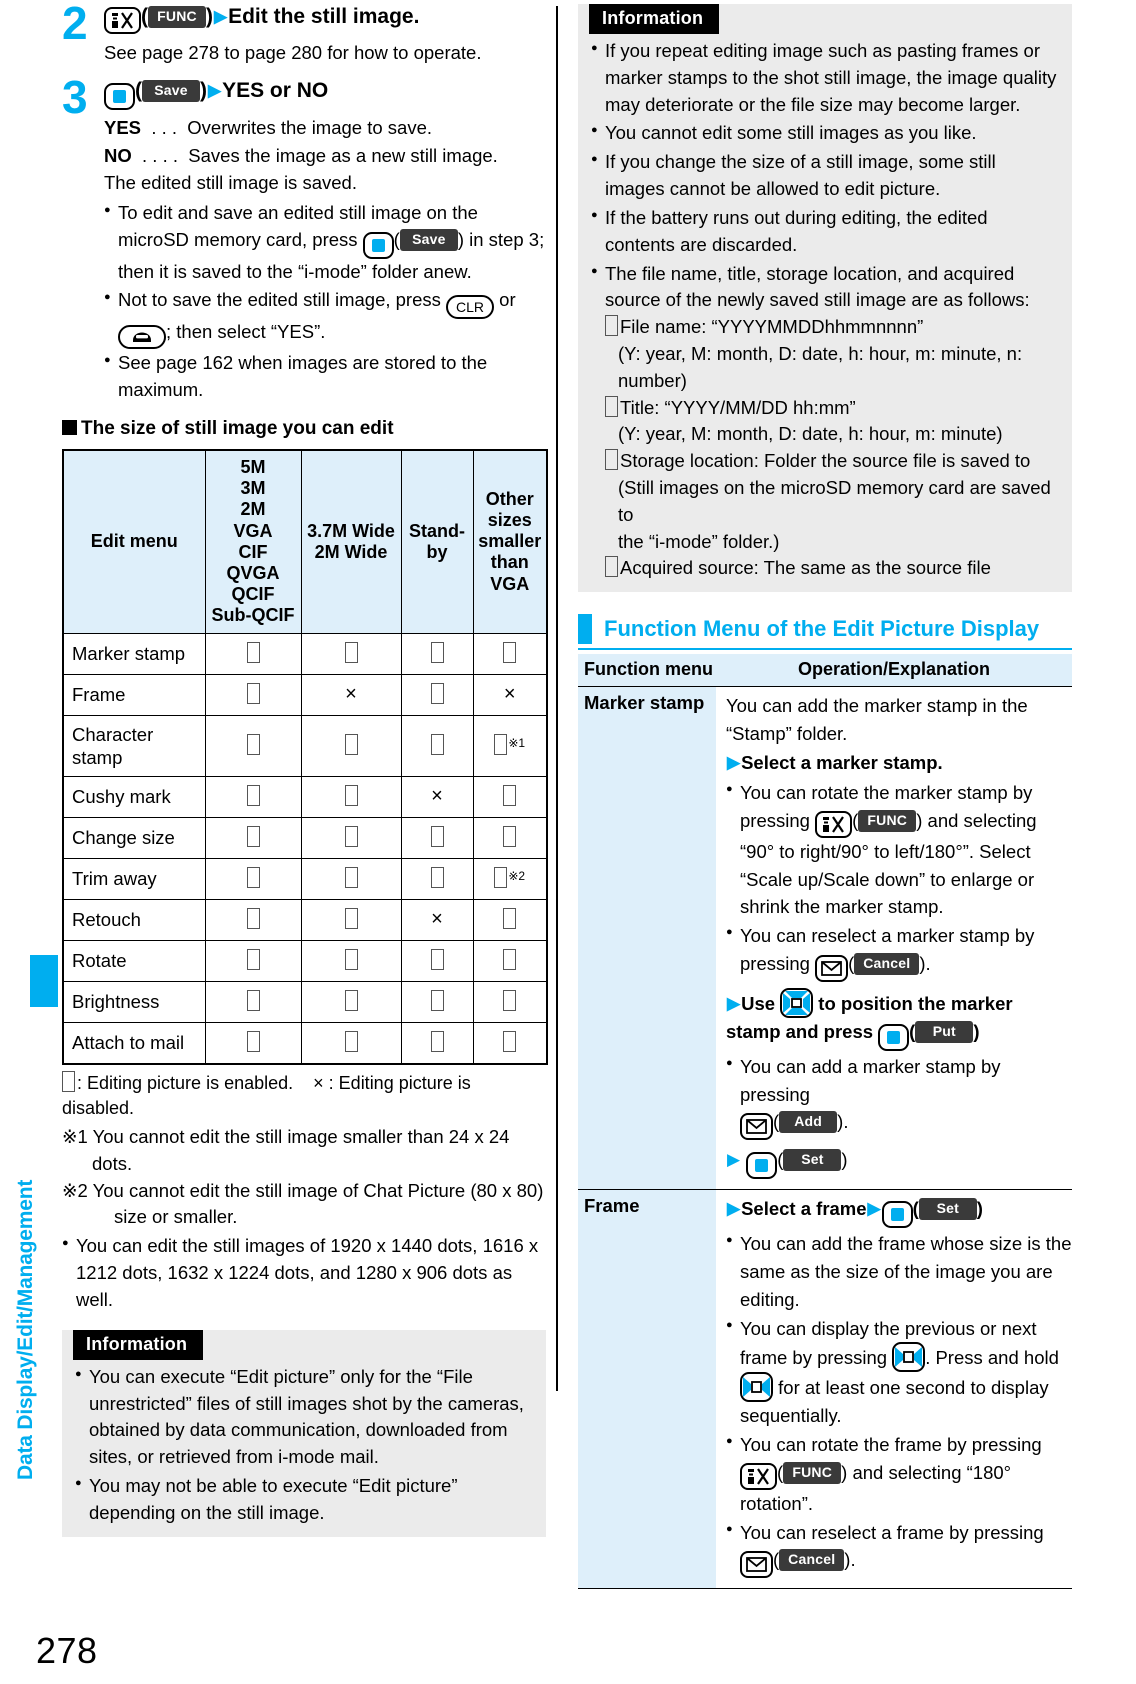 This screenshot has height=1684, width=1136. I want to click on step-3-number: 3, so click(75, 97).